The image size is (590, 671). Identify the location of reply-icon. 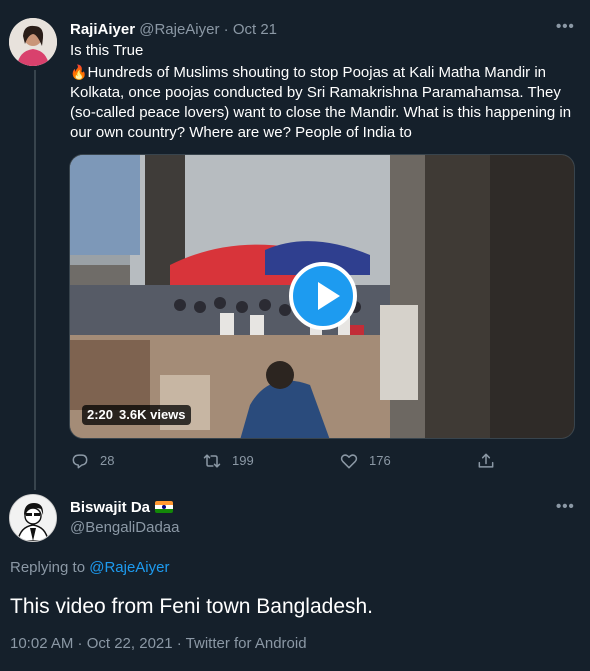
(80, 461).